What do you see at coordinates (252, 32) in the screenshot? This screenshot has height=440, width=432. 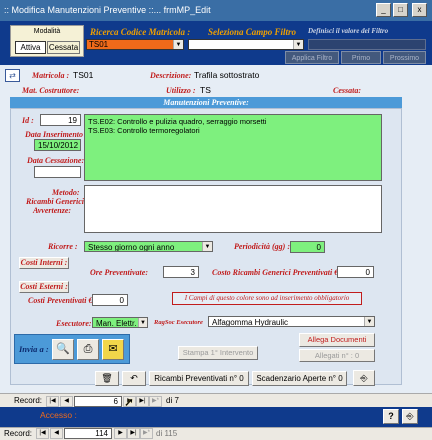 I see `filter-field-label: Seleziona Campo Filtro` at bounding box center [252, 32].